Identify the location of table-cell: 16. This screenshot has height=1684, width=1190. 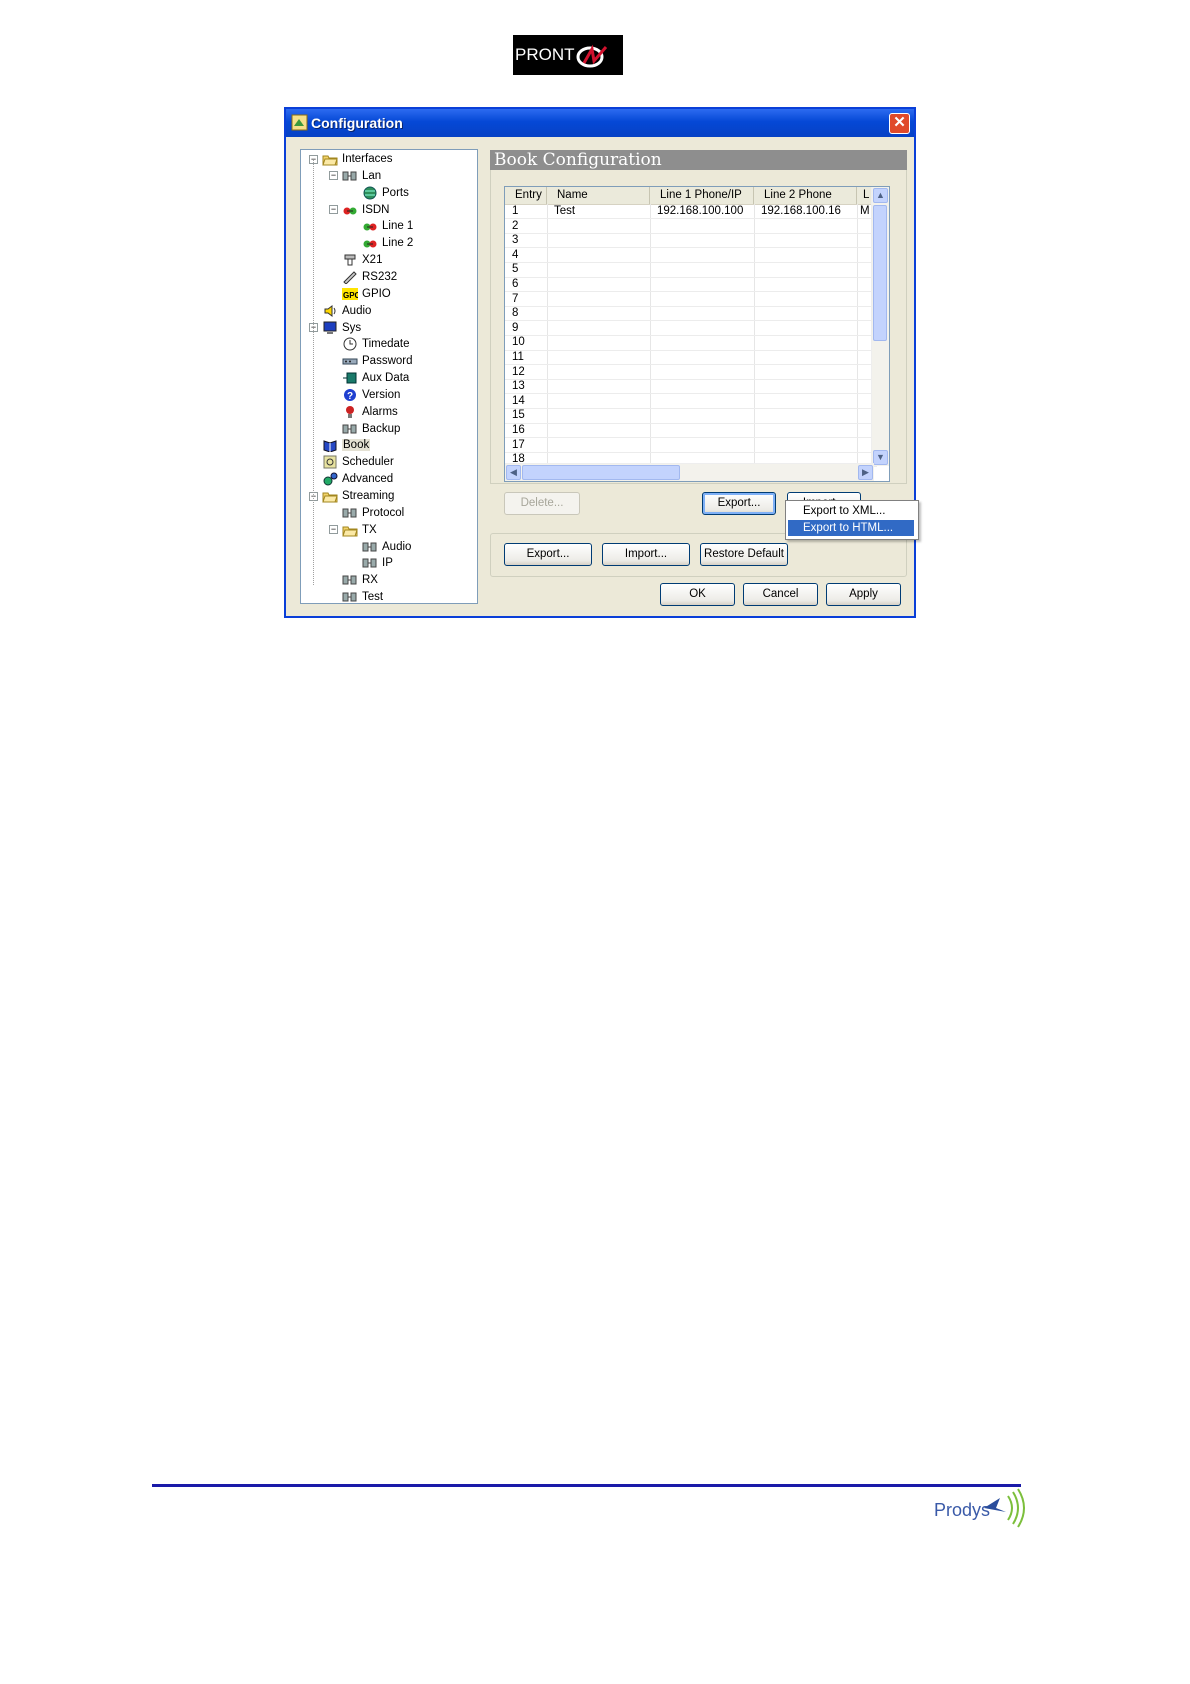
(526, 431).